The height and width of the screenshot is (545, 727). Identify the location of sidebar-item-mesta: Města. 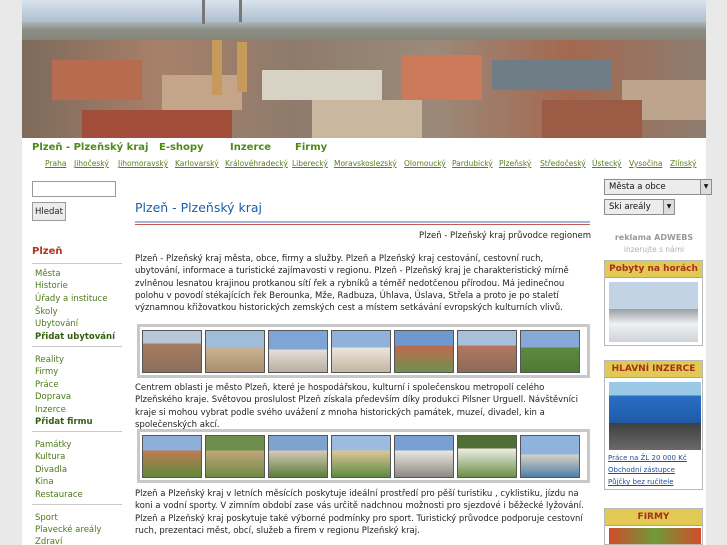
(48, 274).